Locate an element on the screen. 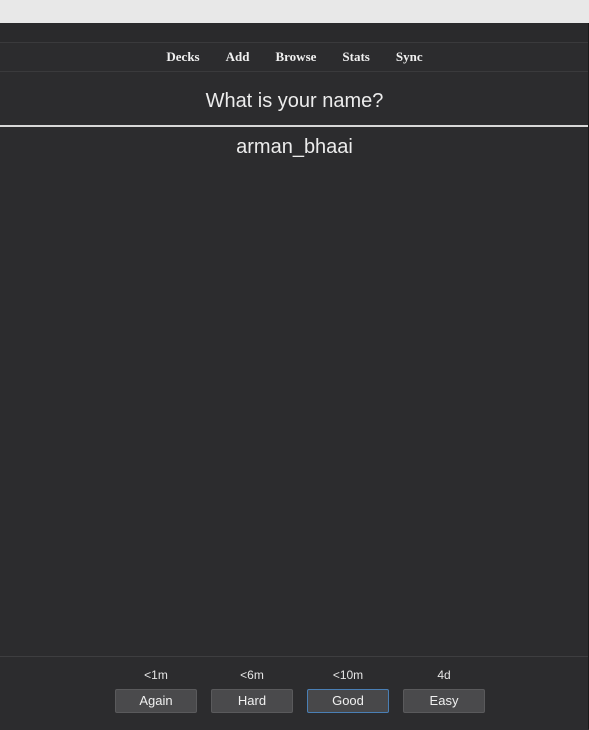  toolbar-browse-link: Browse is located at coordinates (295, 57).